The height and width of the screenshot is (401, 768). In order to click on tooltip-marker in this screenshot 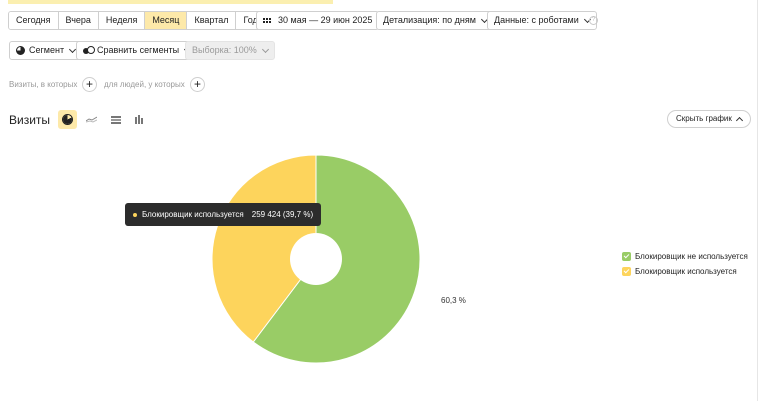, I will do `click(135, 214)`.